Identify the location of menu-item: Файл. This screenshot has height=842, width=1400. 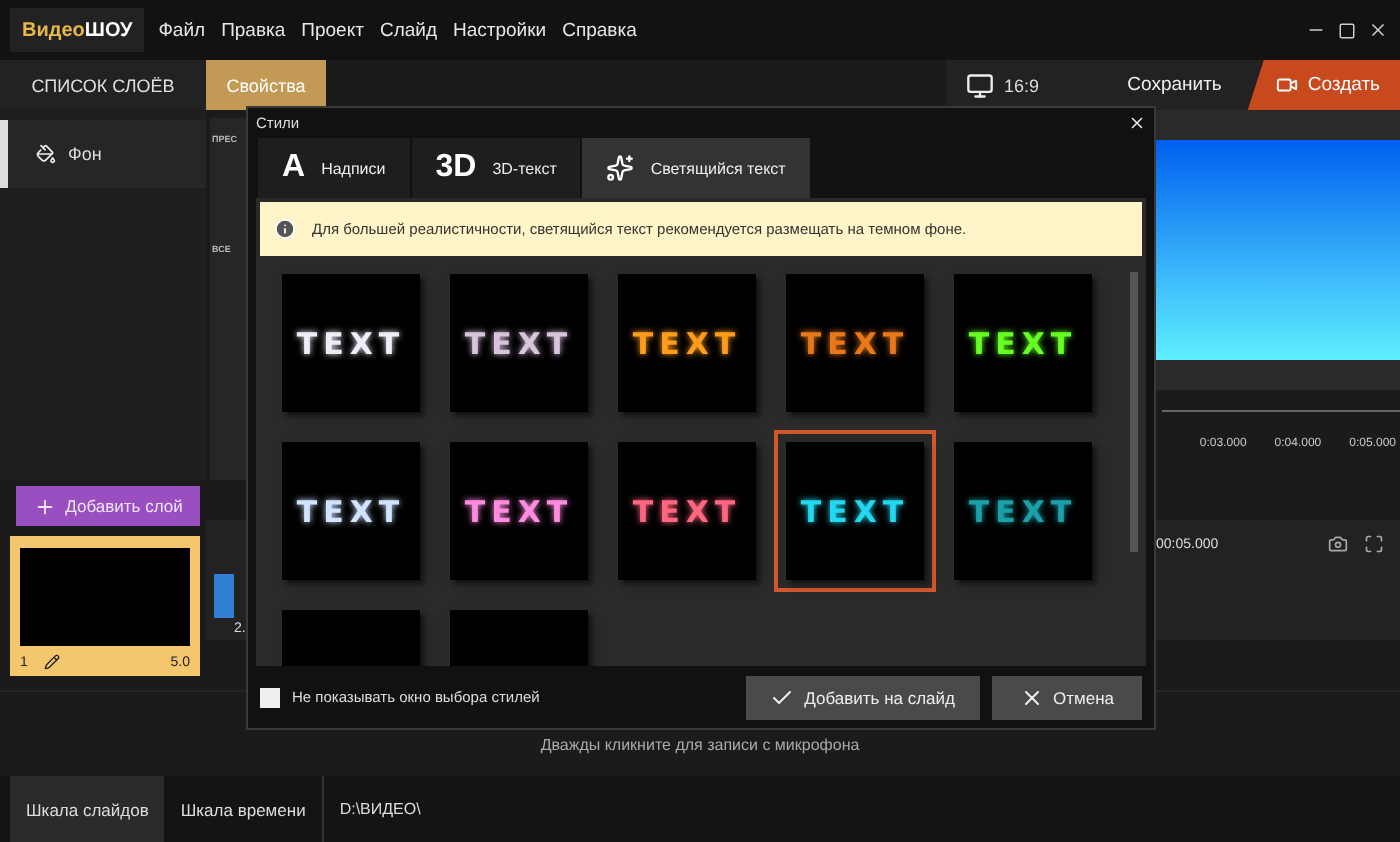
(182, 30).